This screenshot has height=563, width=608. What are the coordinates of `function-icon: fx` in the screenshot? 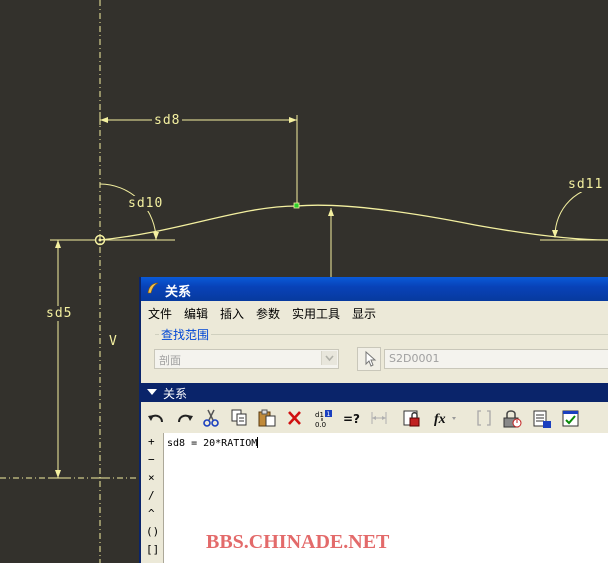 It's located at (443, 418).